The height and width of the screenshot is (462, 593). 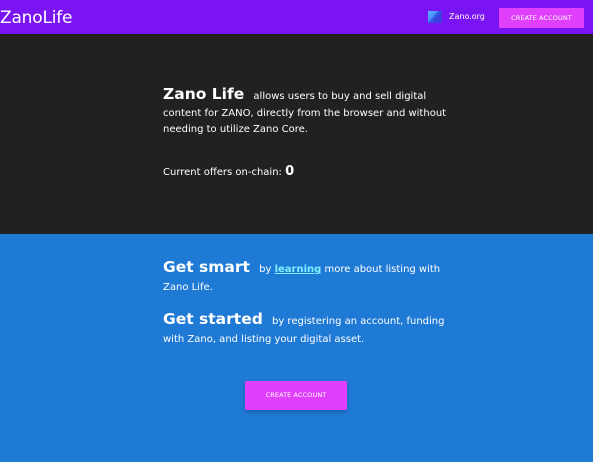 What do you see at coordinates (206, 267) in the screenshot?
I see `get-smart-heading: Get smart` at bounding box center [206, 267].